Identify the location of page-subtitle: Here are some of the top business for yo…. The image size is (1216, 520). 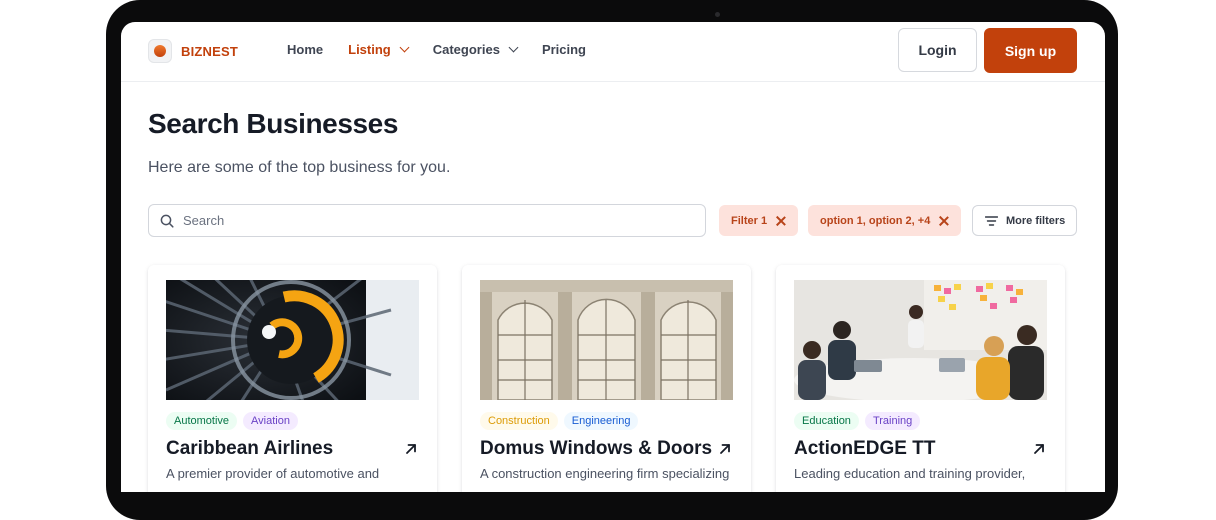
(299, 167).